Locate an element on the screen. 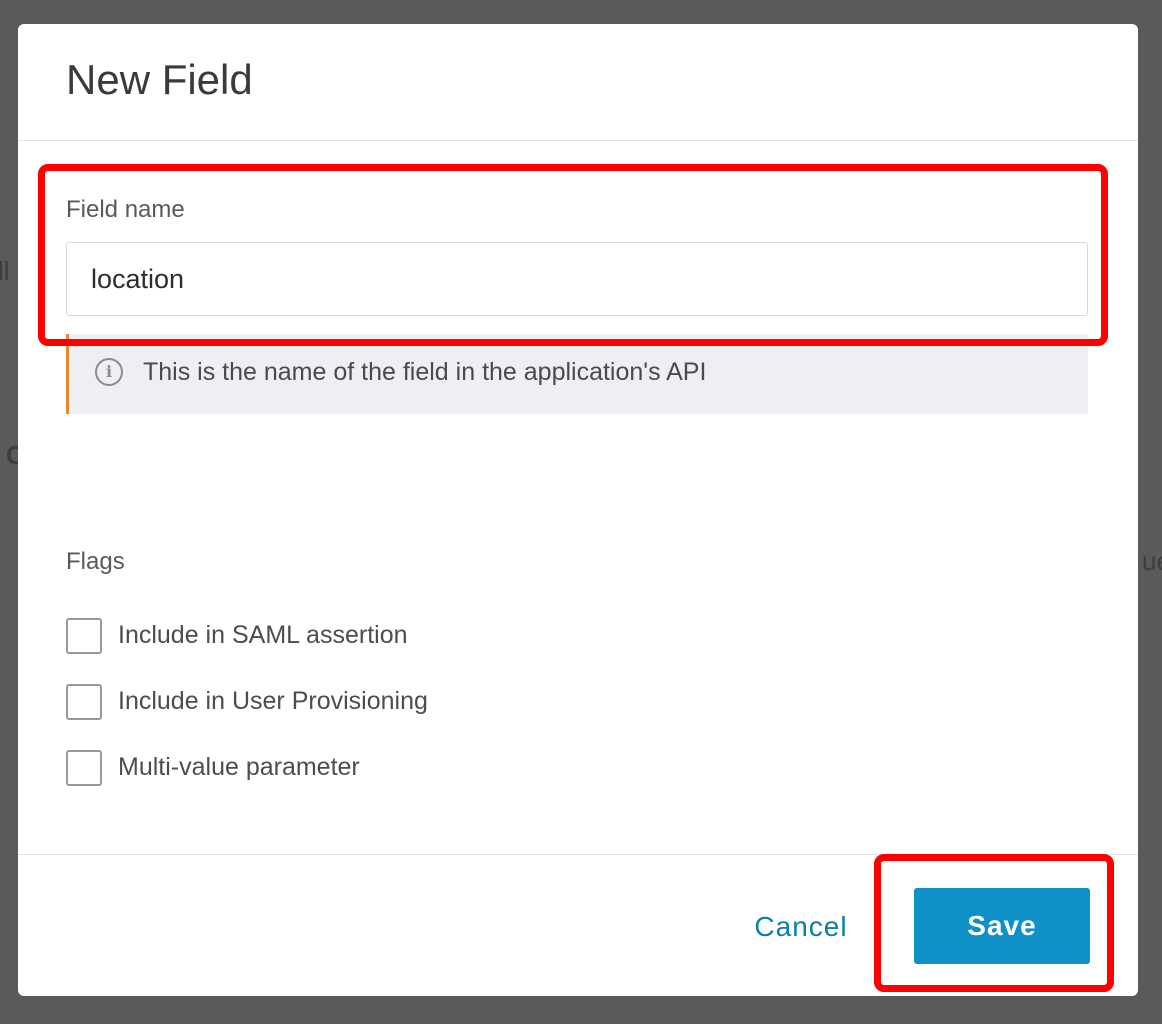 The width and height of the screenshot is (1162, 1024). multivalue-checkbox-label: Multi-value parameter is located at coordinates (239, 767).